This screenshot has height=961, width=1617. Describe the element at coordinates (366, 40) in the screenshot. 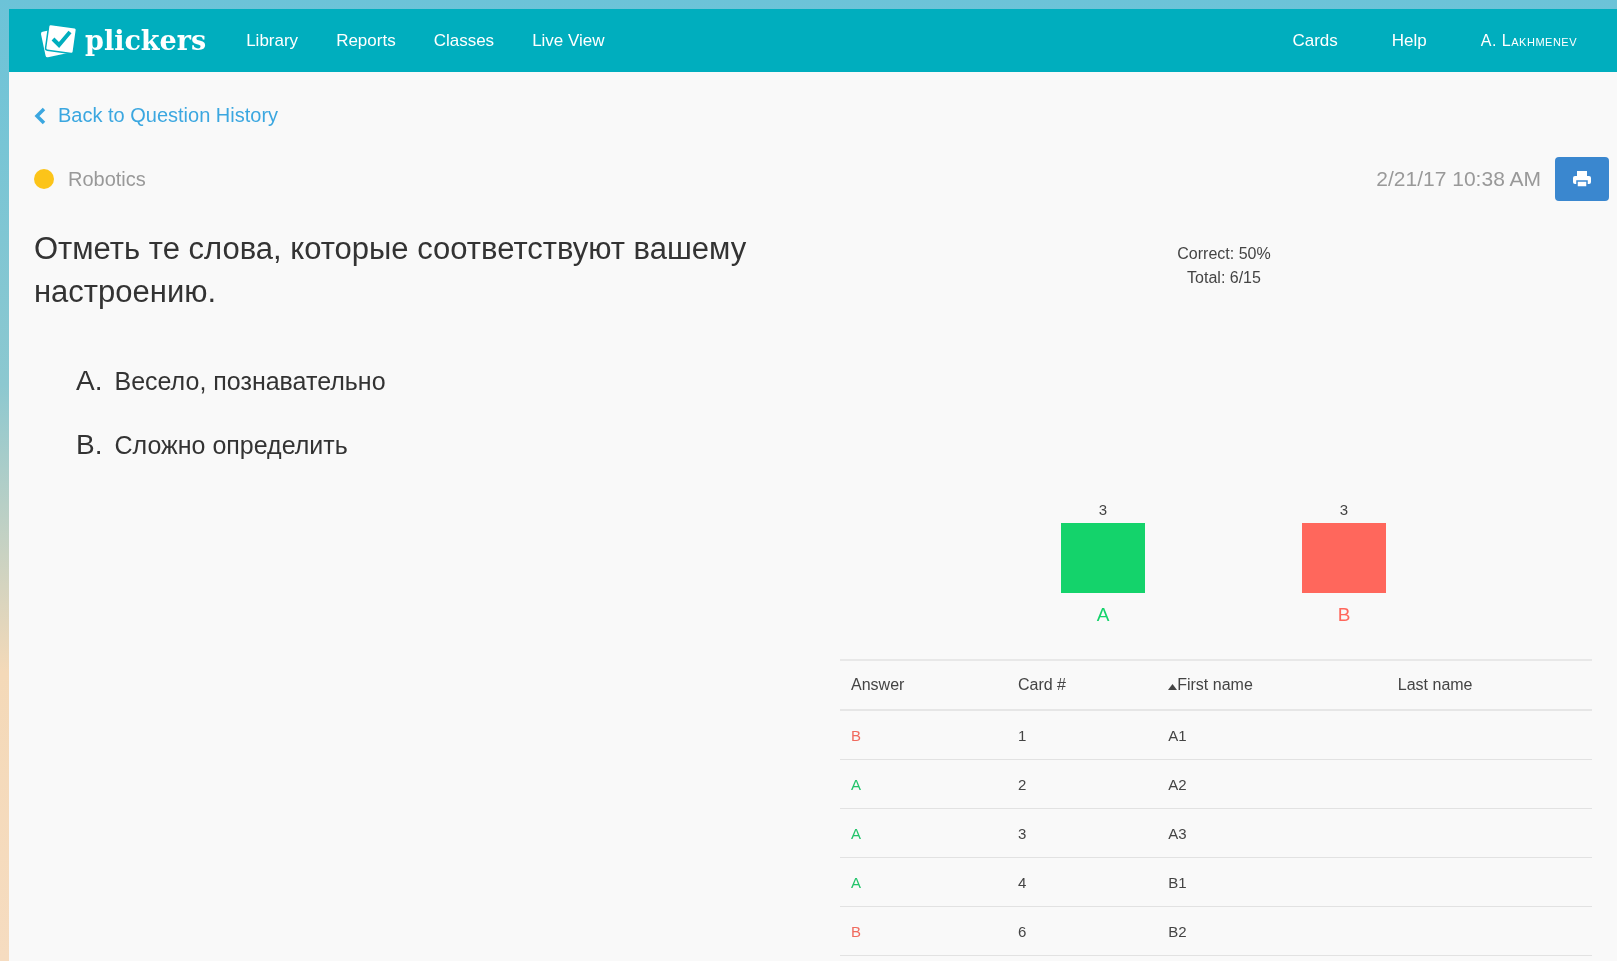

I see `nav-link: Reports` at that location.